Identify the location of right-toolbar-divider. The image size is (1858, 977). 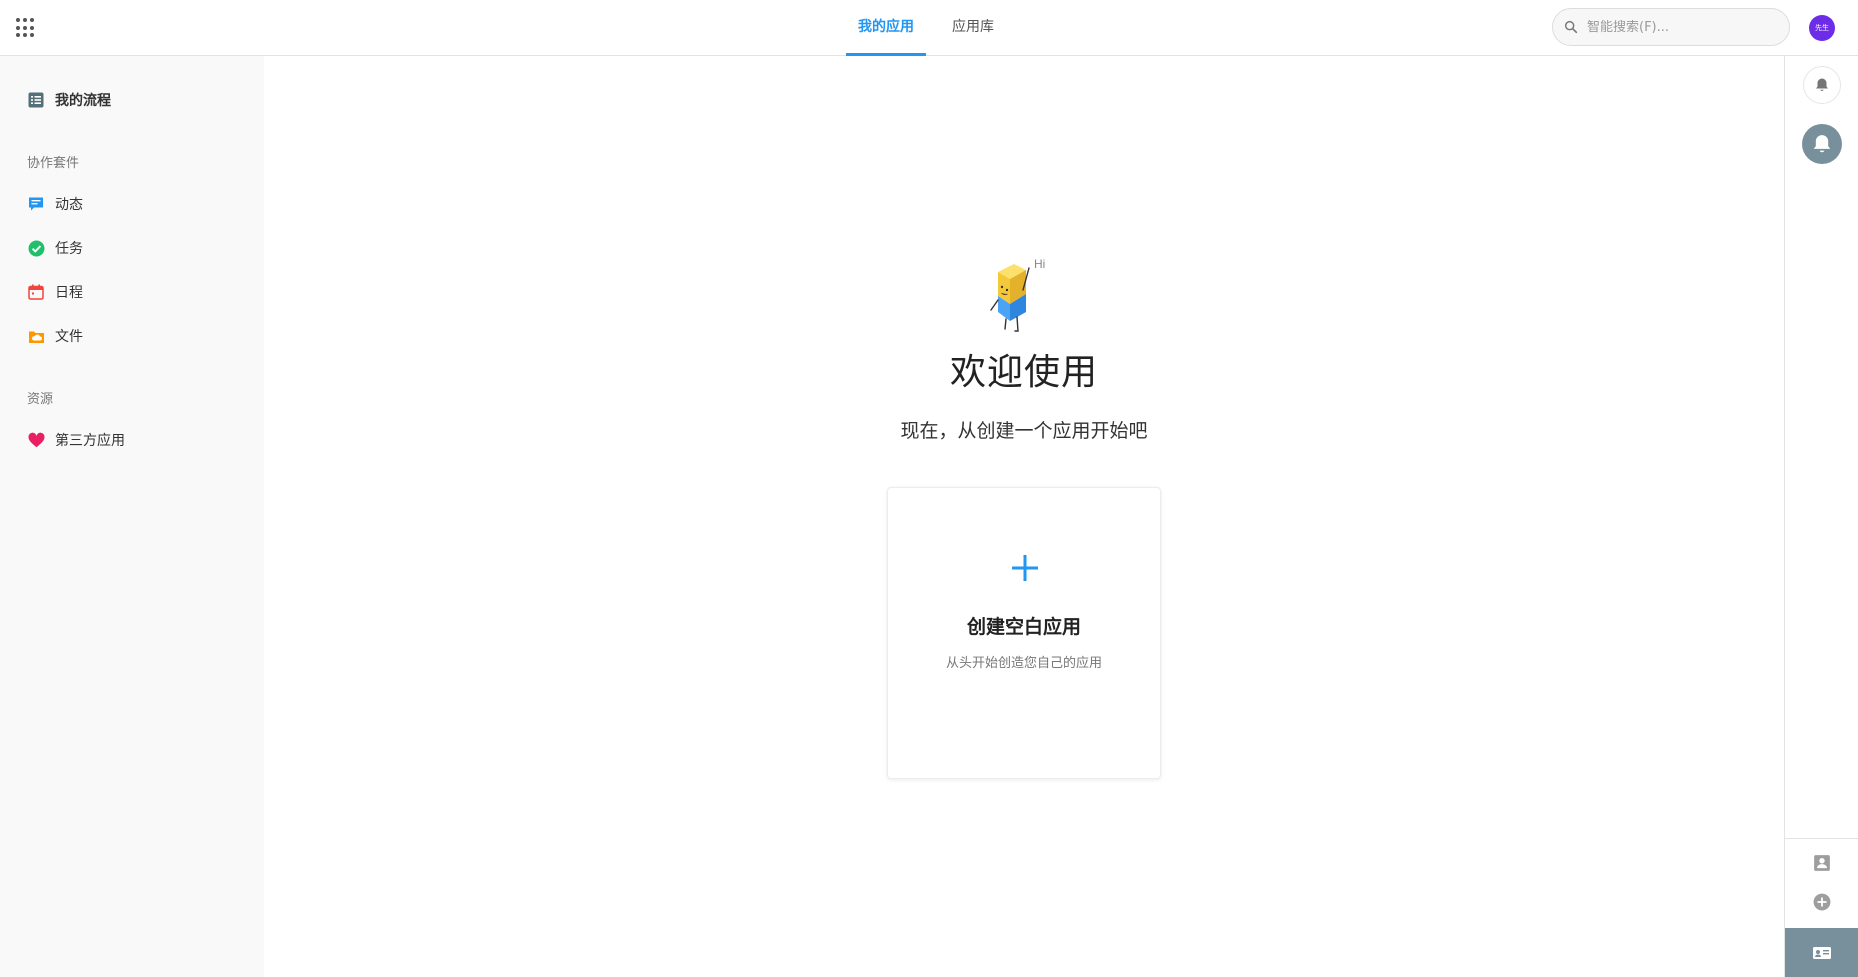
(1821, 838).